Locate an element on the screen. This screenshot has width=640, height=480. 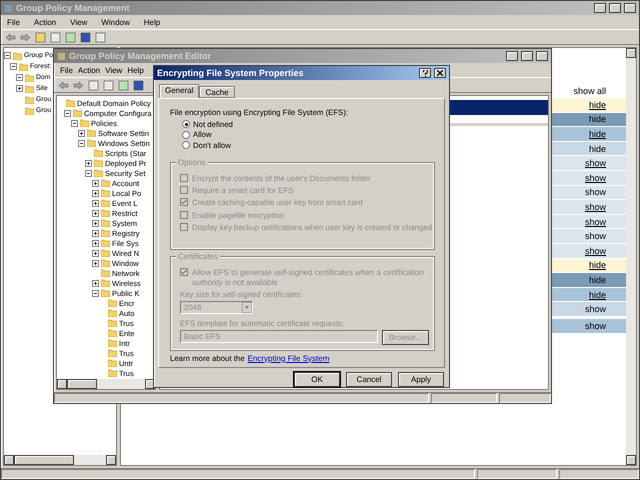
scroll-up-button is located at coordinates (631, 53).